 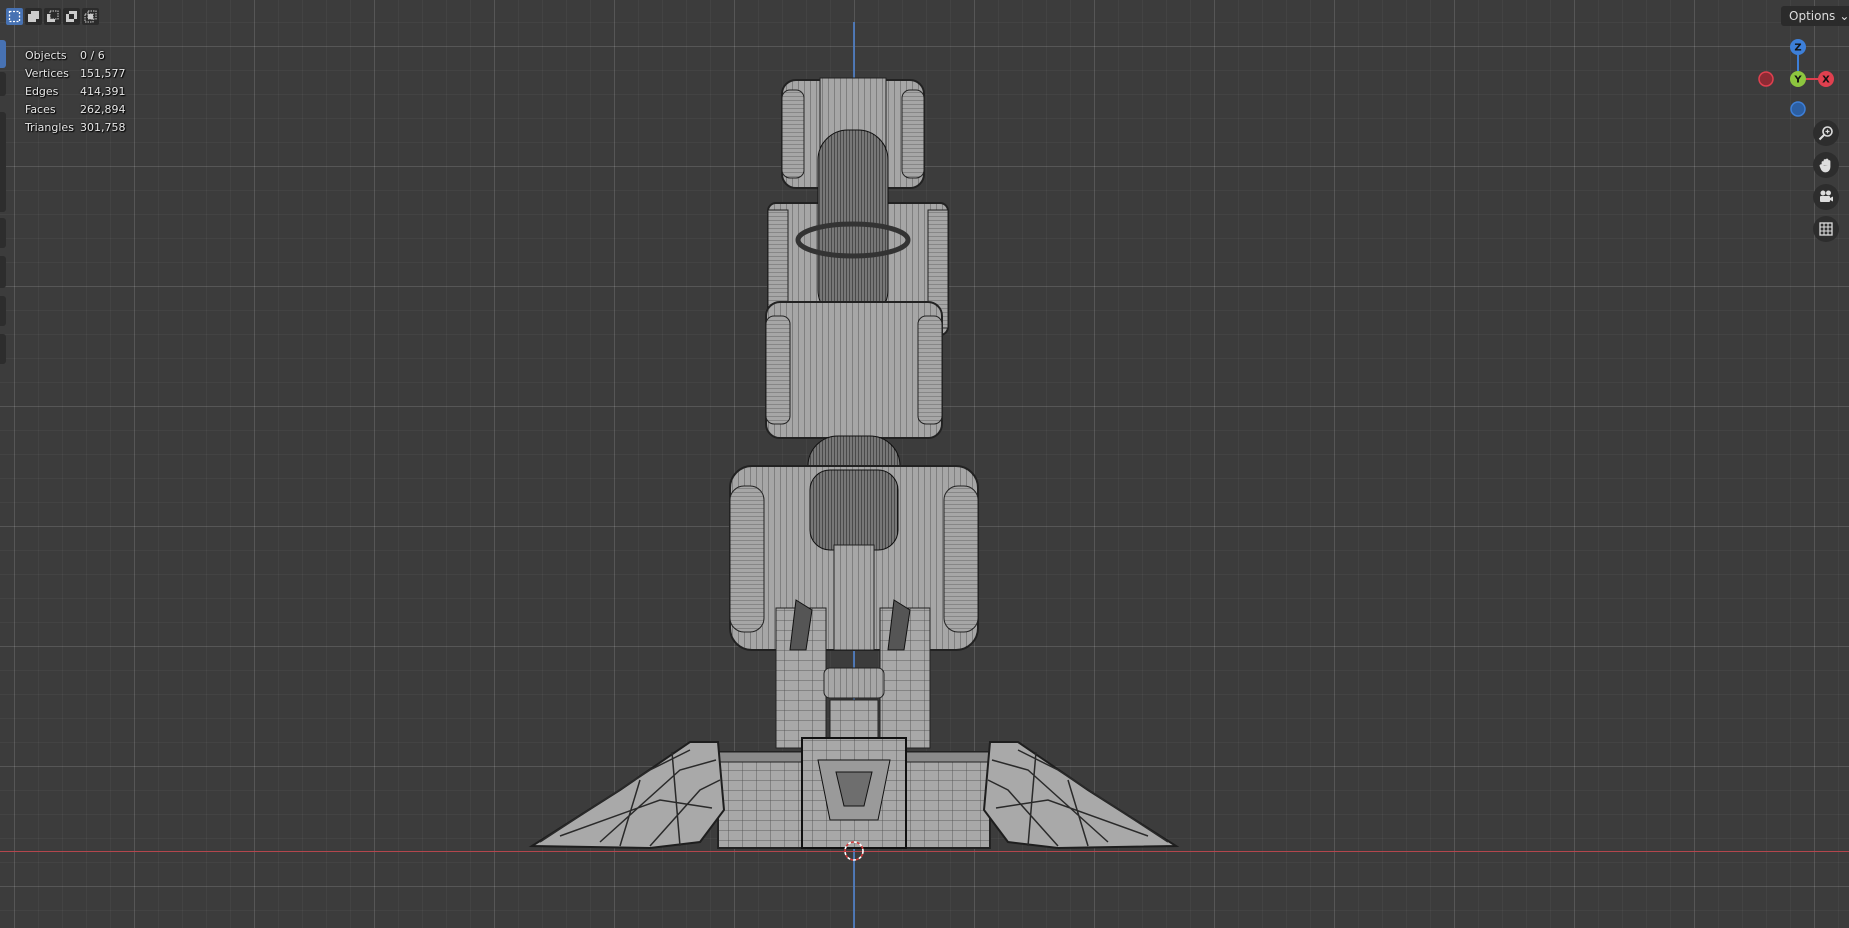 I want to click on selection-mode-toolbar, so click(x=52, y=16).